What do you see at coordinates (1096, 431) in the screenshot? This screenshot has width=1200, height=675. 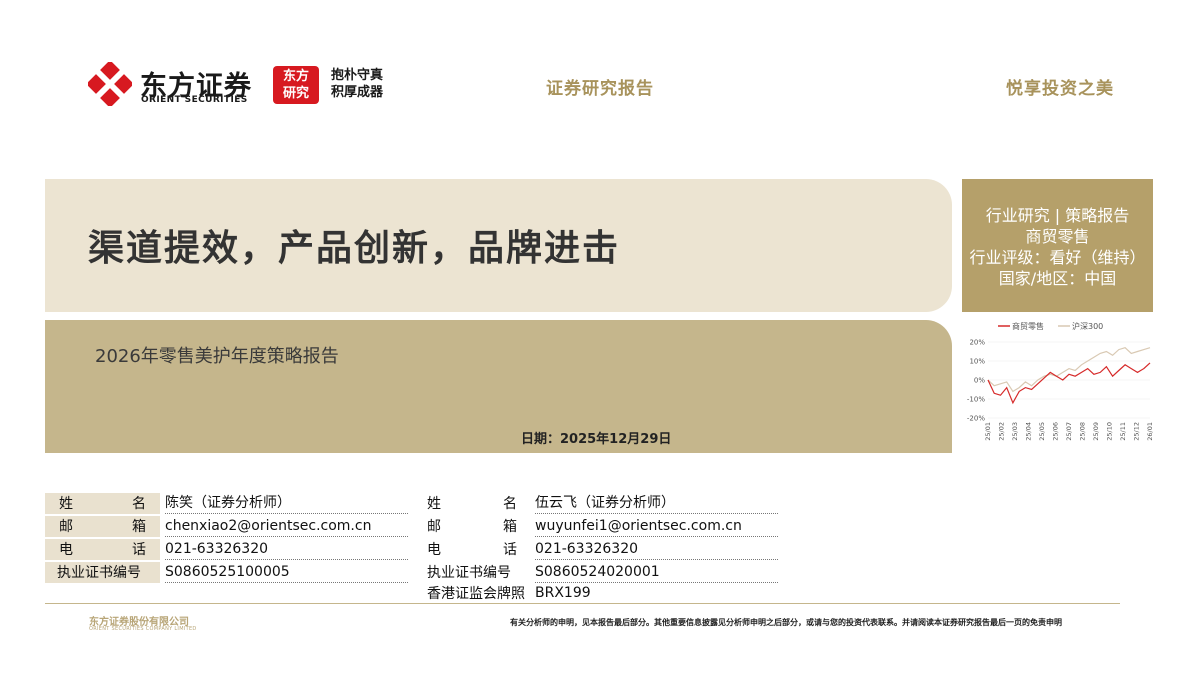 I see `x-tick-label: 25/09` at bounding box center [1096, 431].